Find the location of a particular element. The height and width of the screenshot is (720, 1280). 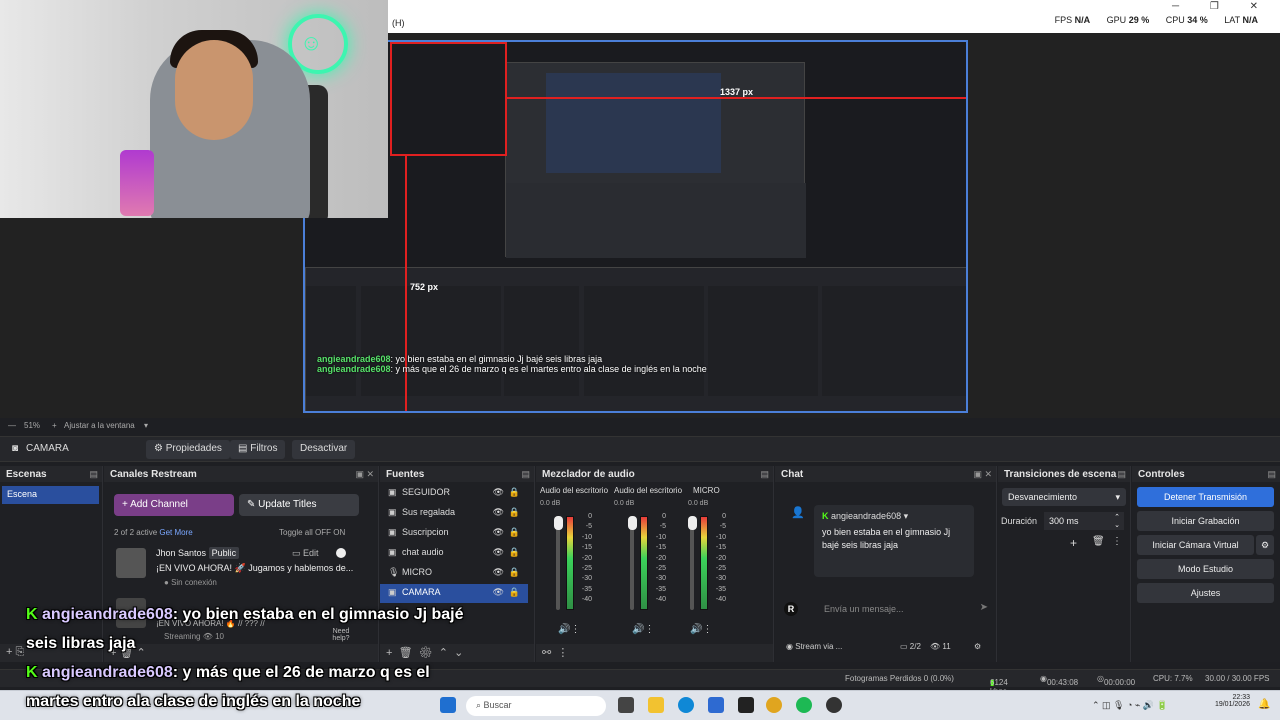

chat-input: R Envía un mensaje... ➤ is located at coordinates (886, 609).